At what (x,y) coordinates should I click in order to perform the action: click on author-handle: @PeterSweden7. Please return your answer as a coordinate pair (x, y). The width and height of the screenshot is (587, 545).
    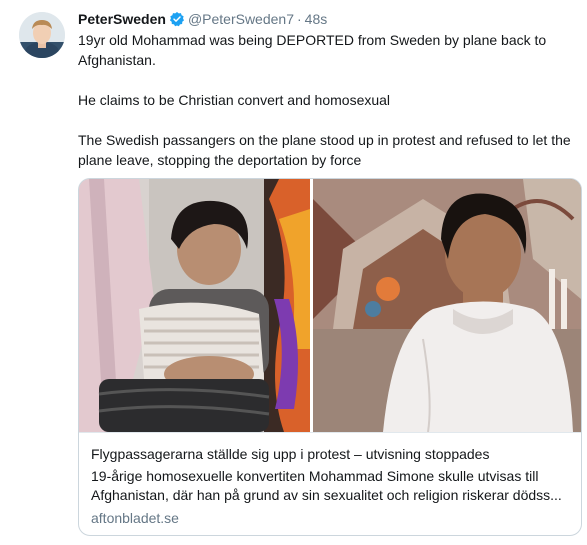
    Looking at the image, I should click on (241, 19).